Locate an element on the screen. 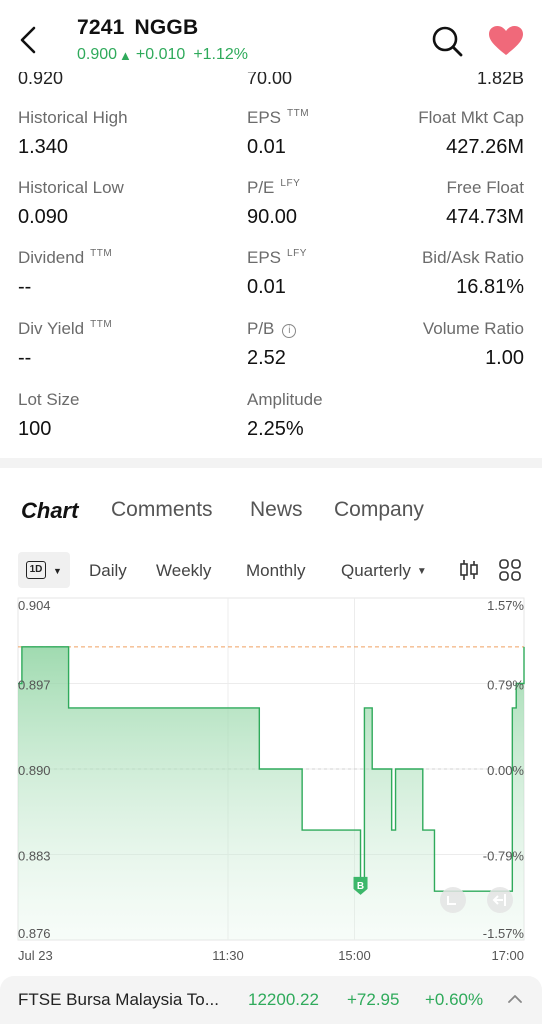 Image resolution: width=542 pixels, height=1024 pixels. last-price: 0.900 is located at coordinates (97, 54).